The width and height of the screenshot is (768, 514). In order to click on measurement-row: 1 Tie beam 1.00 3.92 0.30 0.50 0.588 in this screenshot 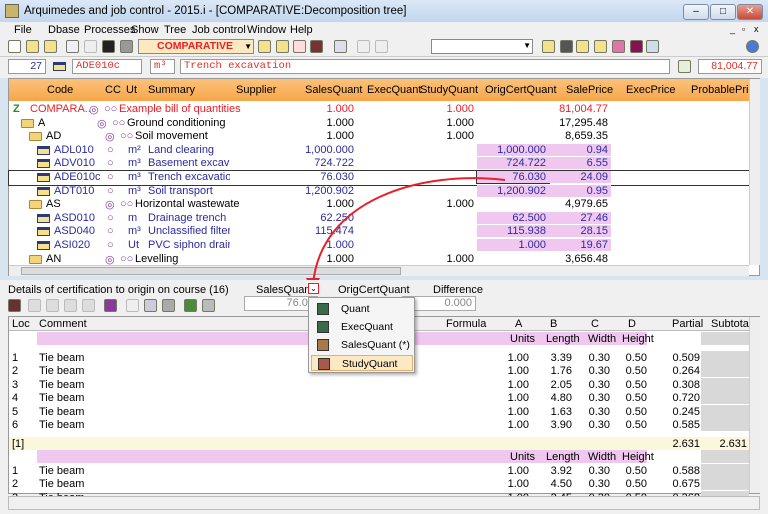, I will do `click(379, 470)`.